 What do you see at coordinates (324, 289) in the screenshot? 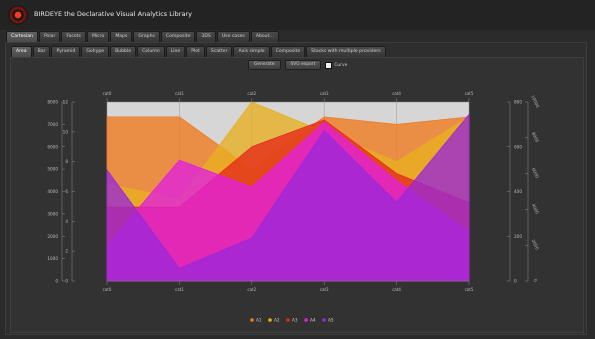
I see `bottom-category-label: cat3` at bounding box center [324, 289].